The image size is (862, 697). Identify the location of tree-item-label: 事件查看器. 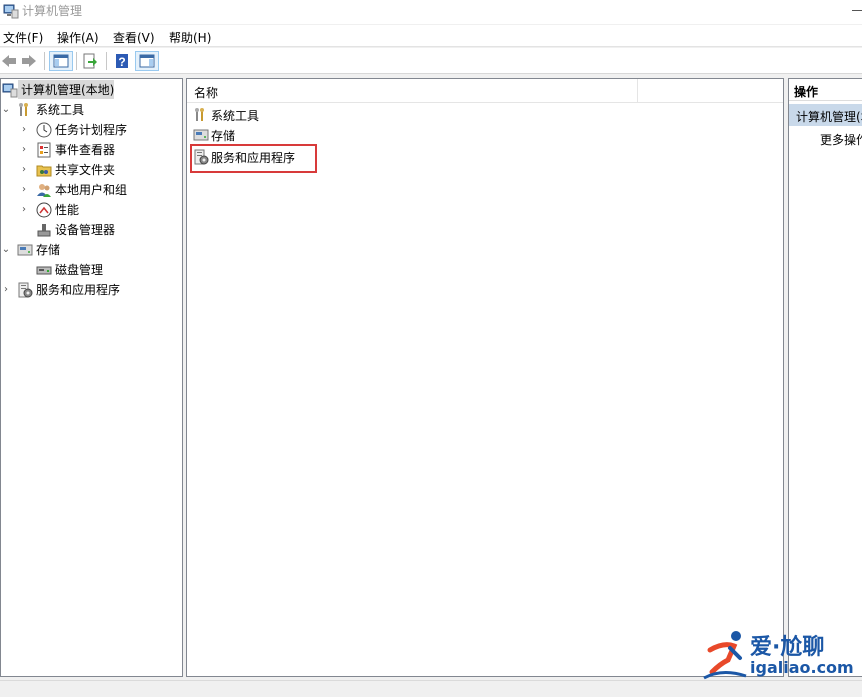
(85, 150).